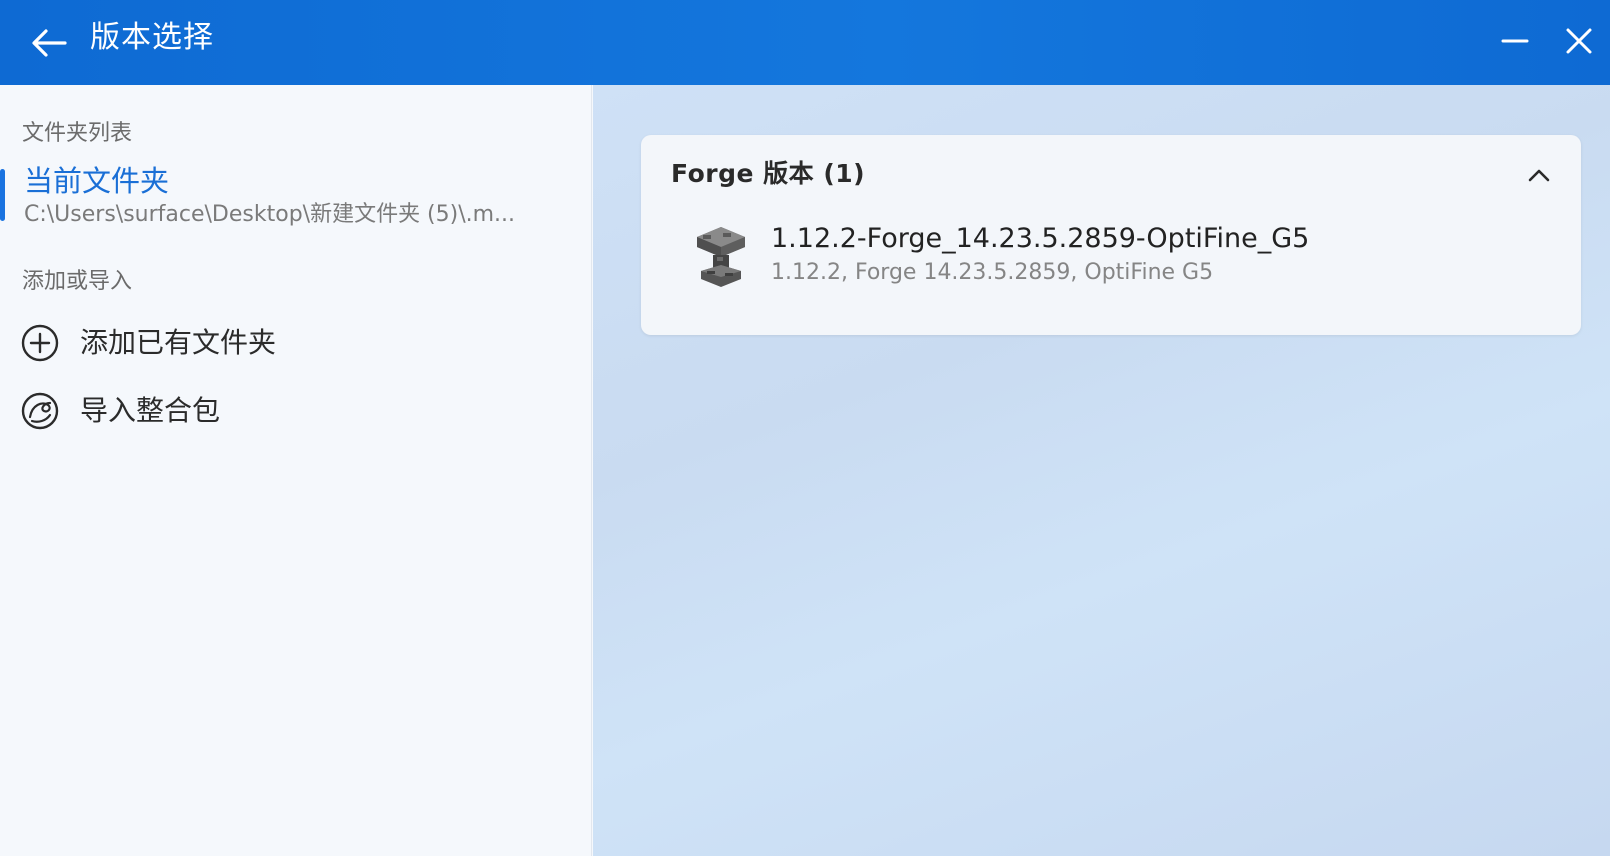 The image size is (1610, 856). I want to click on group-title: Forge 版本 (1), so click(768, 173).